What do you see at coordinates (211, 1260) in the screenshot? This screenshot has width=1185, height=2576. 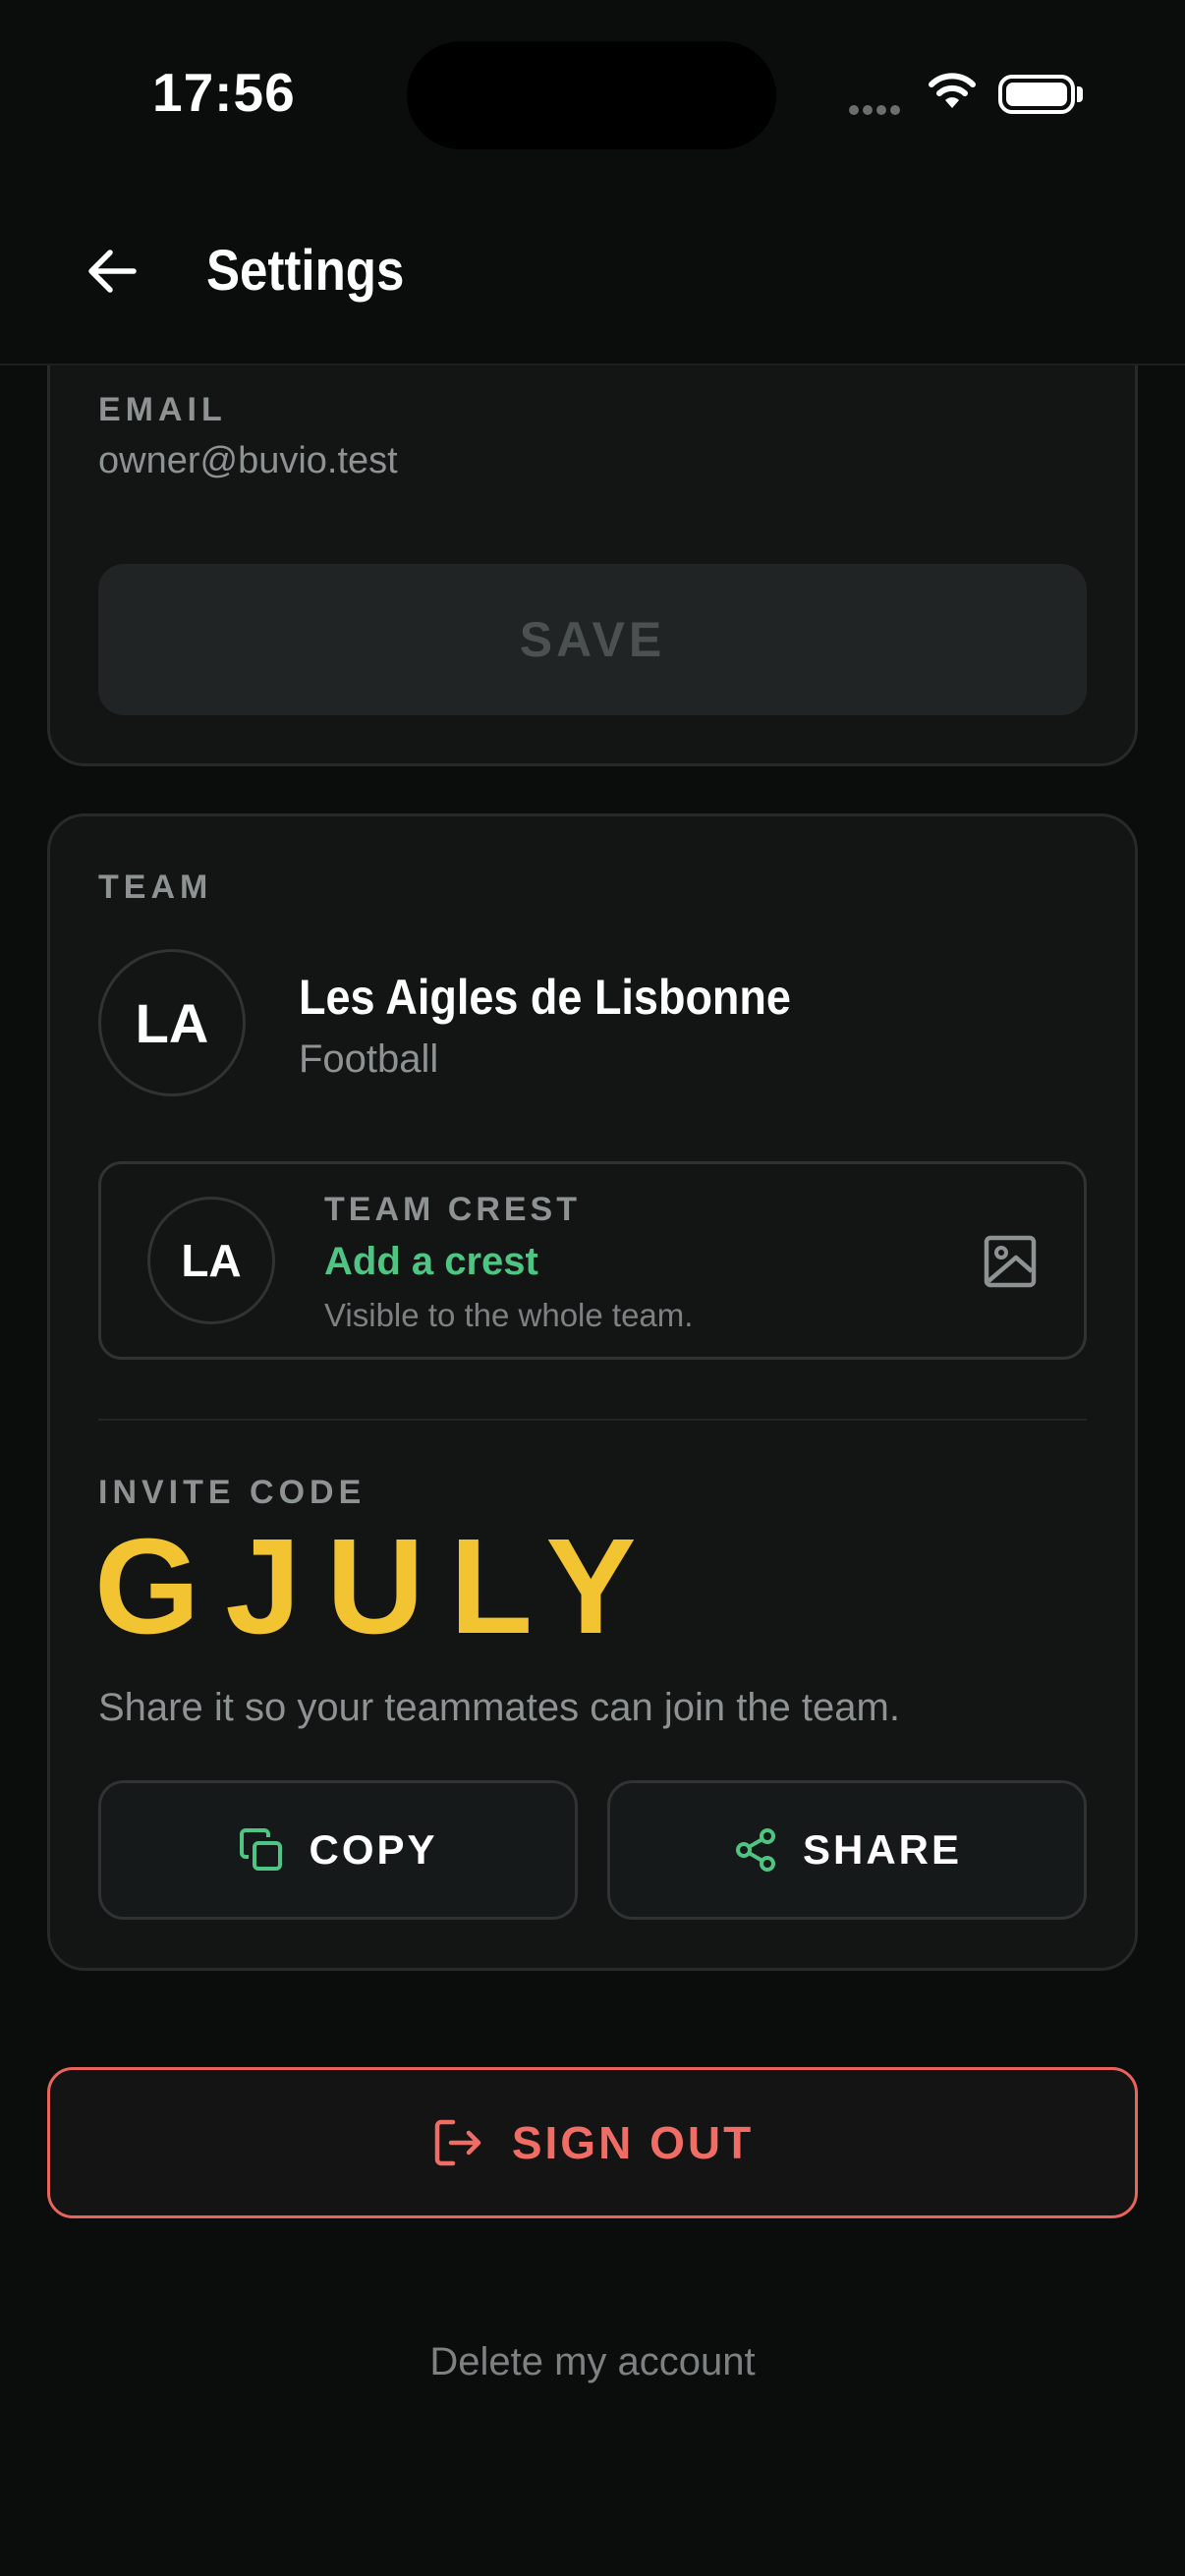 I see `crest-avatar: LA` at bounding box center [211, 1260].